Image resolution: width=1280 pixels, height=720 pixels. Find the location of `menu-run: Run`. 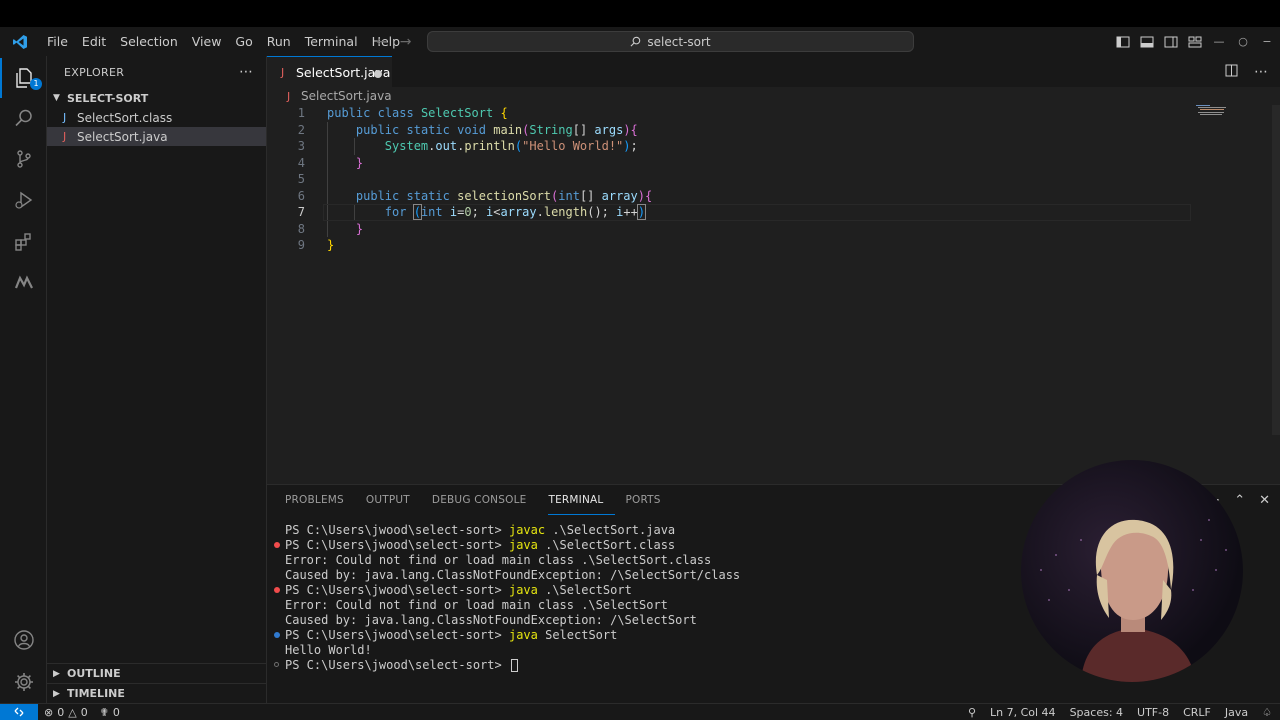

menu-run: Run is located at coordinates (279, 41).